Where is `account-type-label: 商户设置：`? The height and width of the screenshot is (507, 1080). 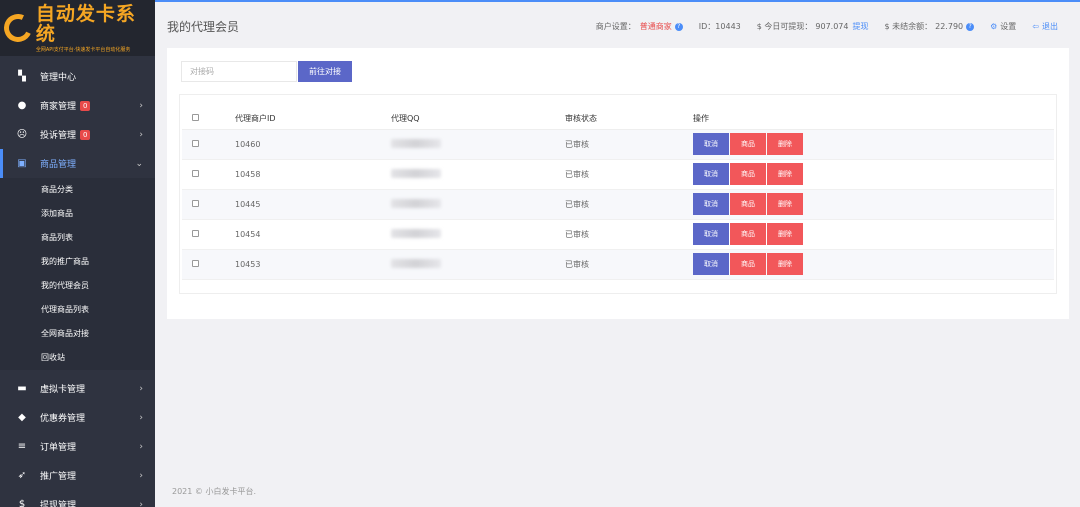
account-type-label: 商户设置： is located at coordinates (615, 26).